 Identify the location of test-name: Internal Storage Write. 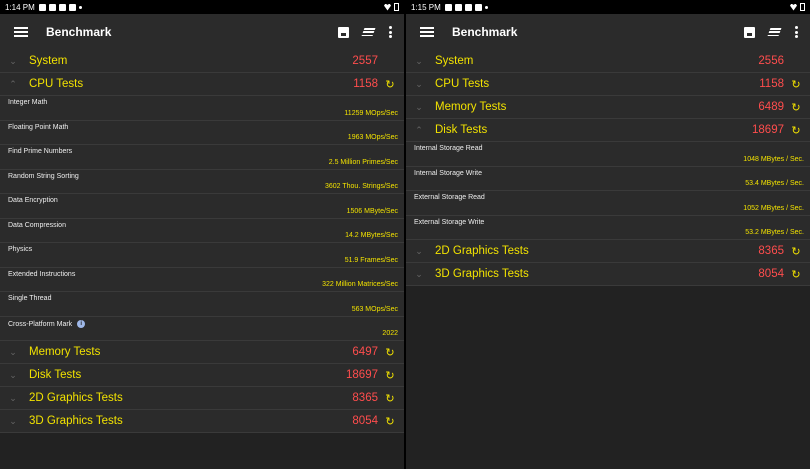
(448, 173).